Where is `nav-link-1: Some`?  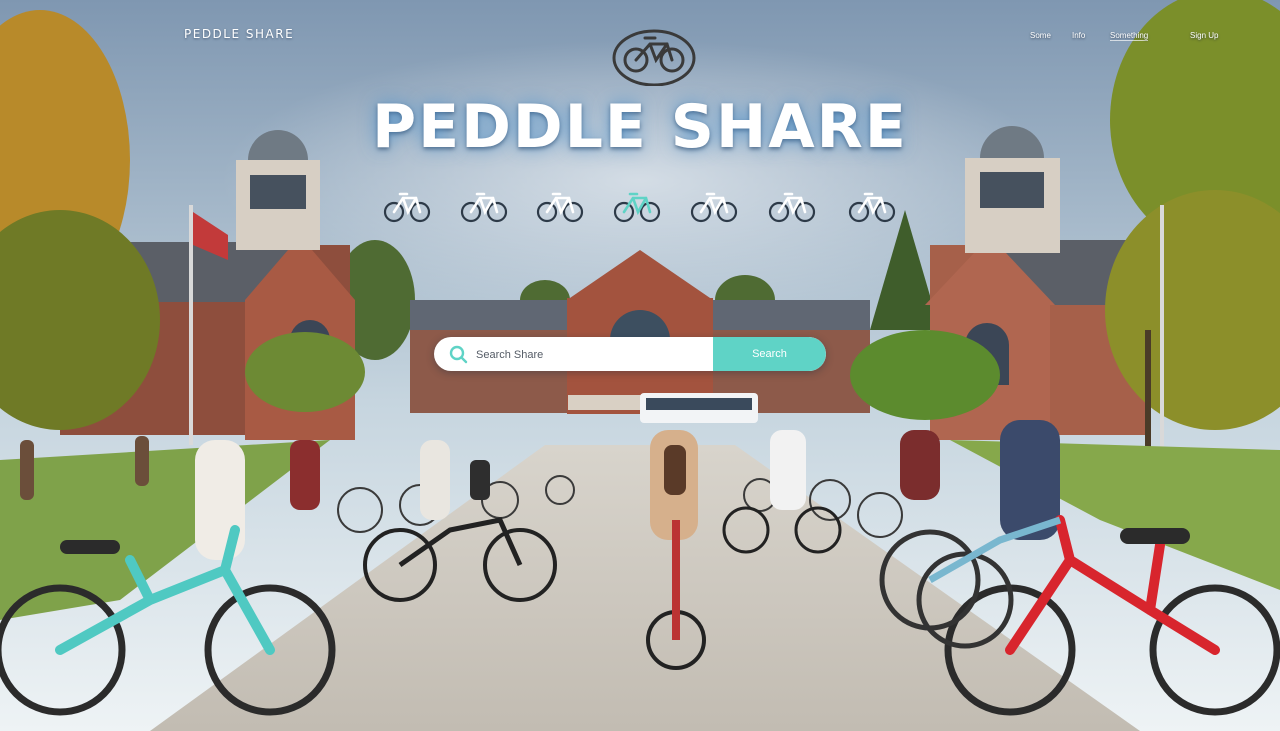 nav-link-1: Some is located at coordinates (1040, 35).